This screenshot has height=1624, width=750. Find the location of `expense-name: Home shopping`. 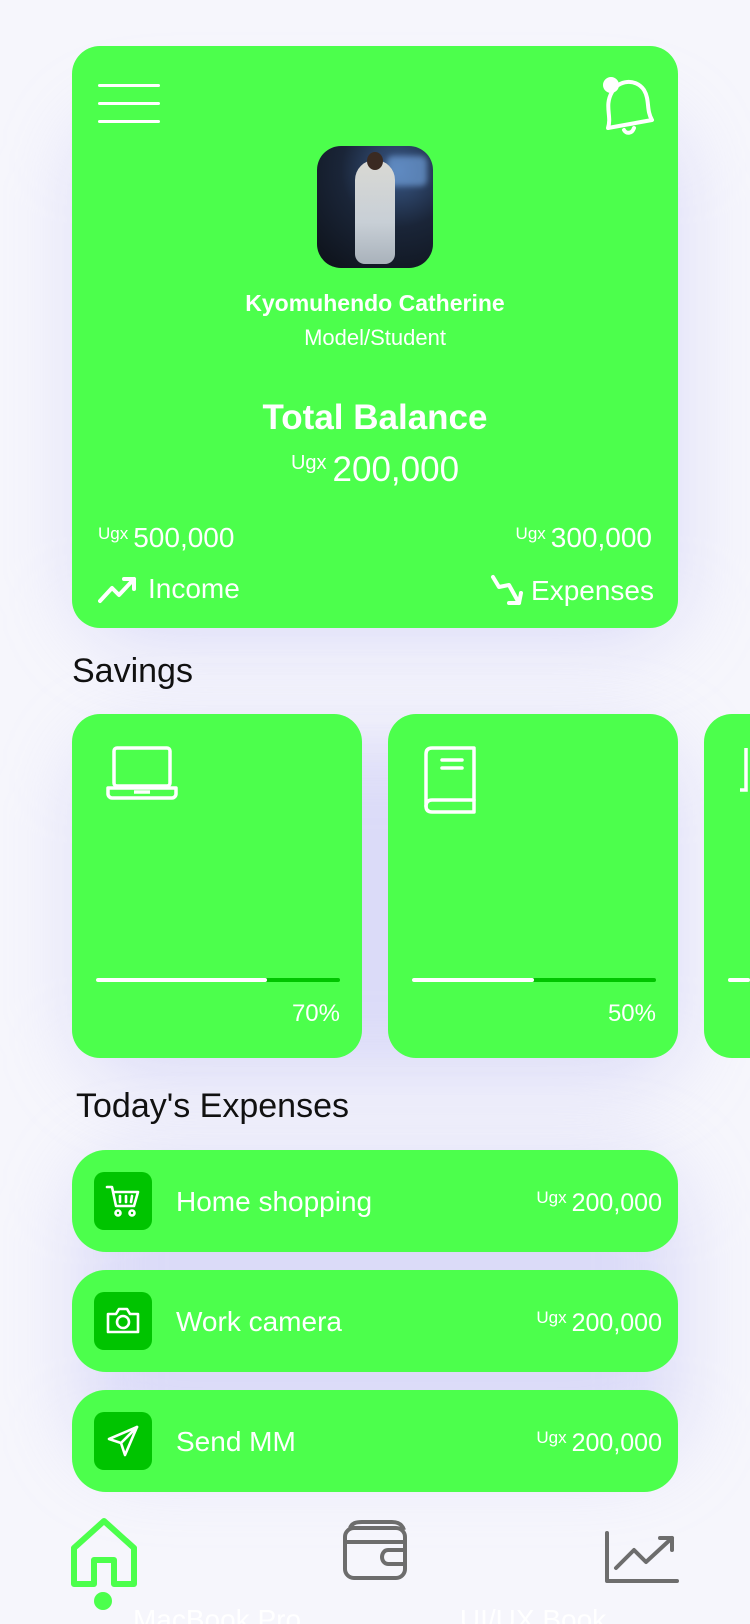

expense-name: Home shopping is located at coordinates (274, 1201).